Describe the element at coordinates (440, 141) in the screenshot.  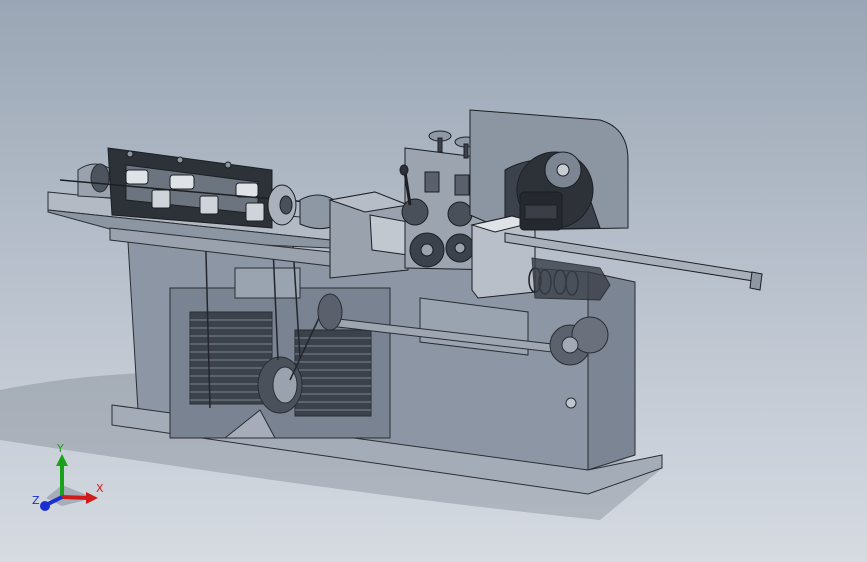
I see `adjustment-knob-left` at that location.